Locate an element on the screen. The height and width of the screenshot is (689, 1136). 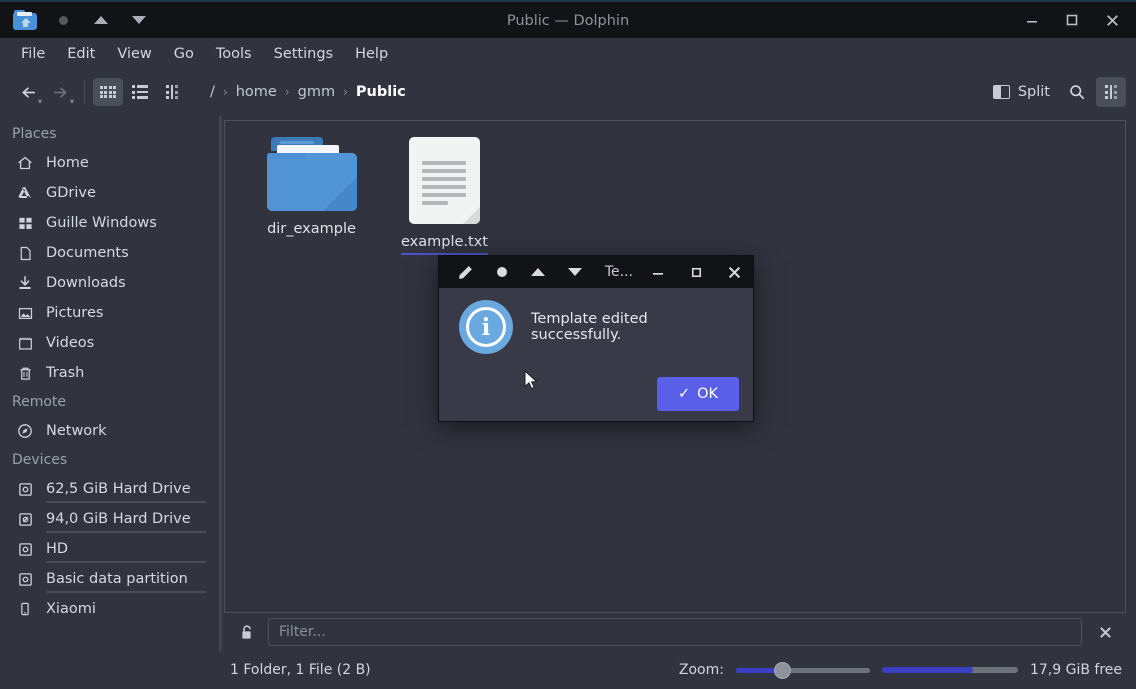
hamburger-menu-icon is located at coordinates (1111, 92).